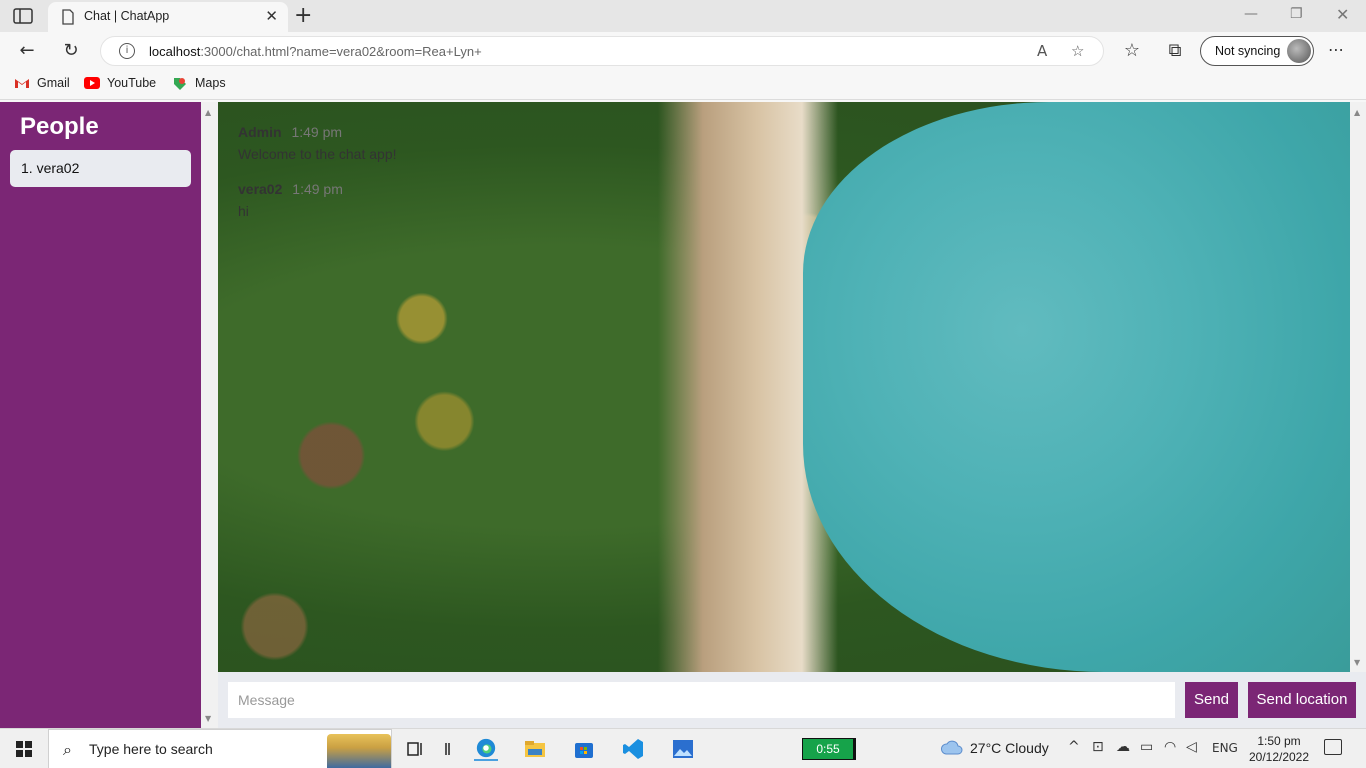  What do you see at coordinates (1279, 749) in the screenshot?
I see `taskbar-clock: 1:50 pm 20/12/2022` at bounding box center [1279, 749].